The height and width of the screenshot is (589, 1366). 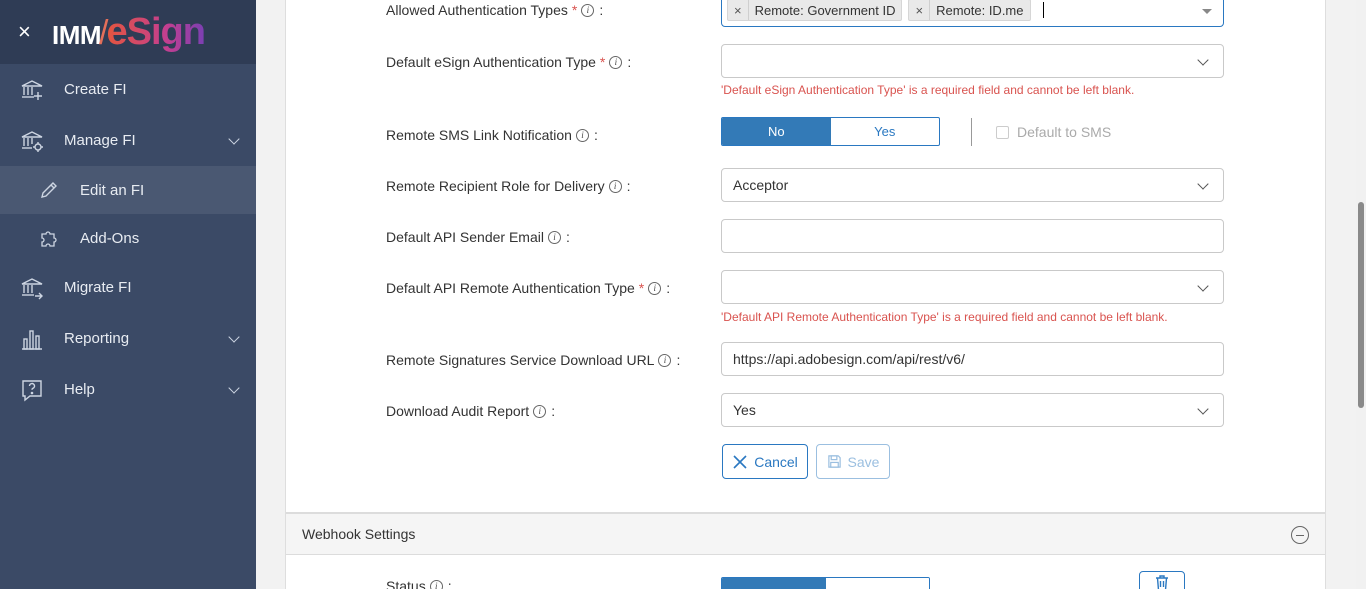 I want to click on trash-icon, so click(x=1162, y=582).